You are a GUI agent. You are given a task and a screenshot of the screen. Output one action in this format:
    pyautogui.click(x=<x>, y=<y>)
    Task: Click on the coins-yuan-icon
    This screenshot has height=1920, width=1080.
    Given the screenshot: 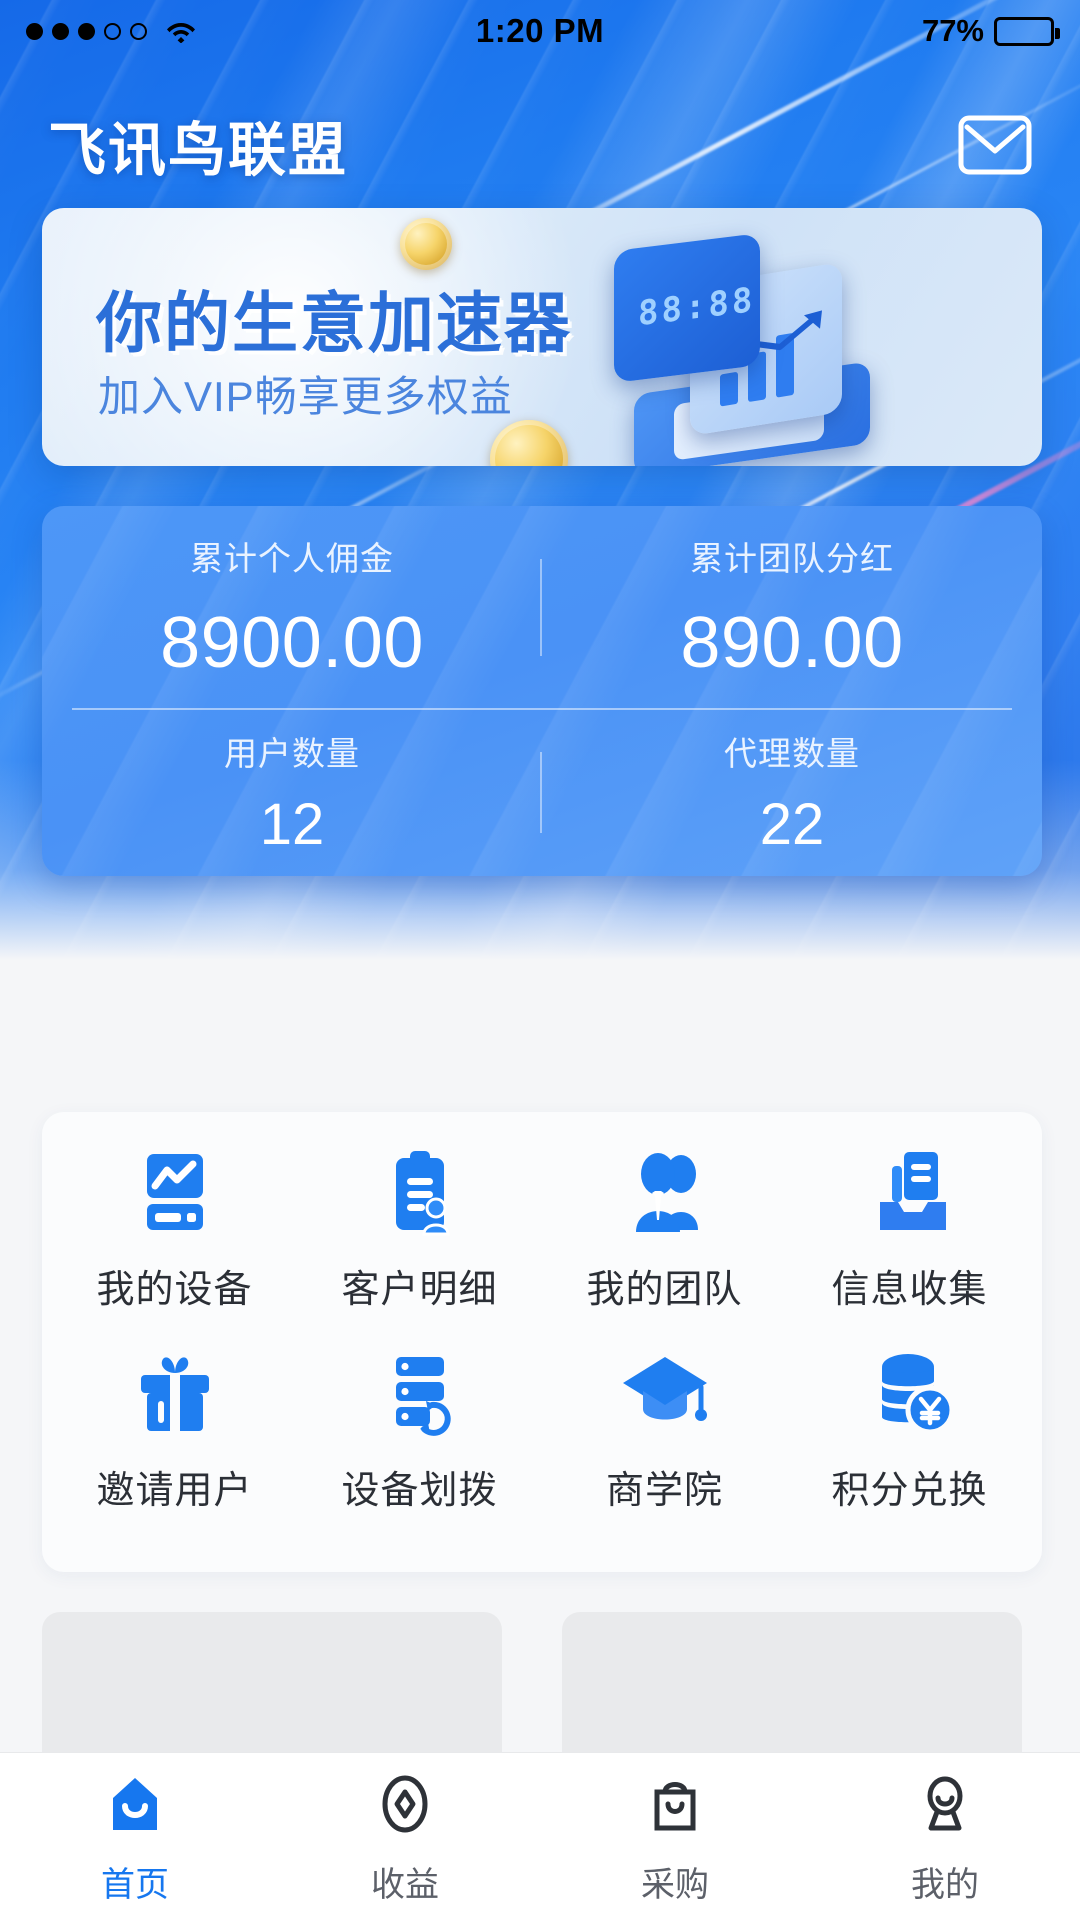 What is the action you would take?
    pyautogui.click(x=910, y=1393)
    